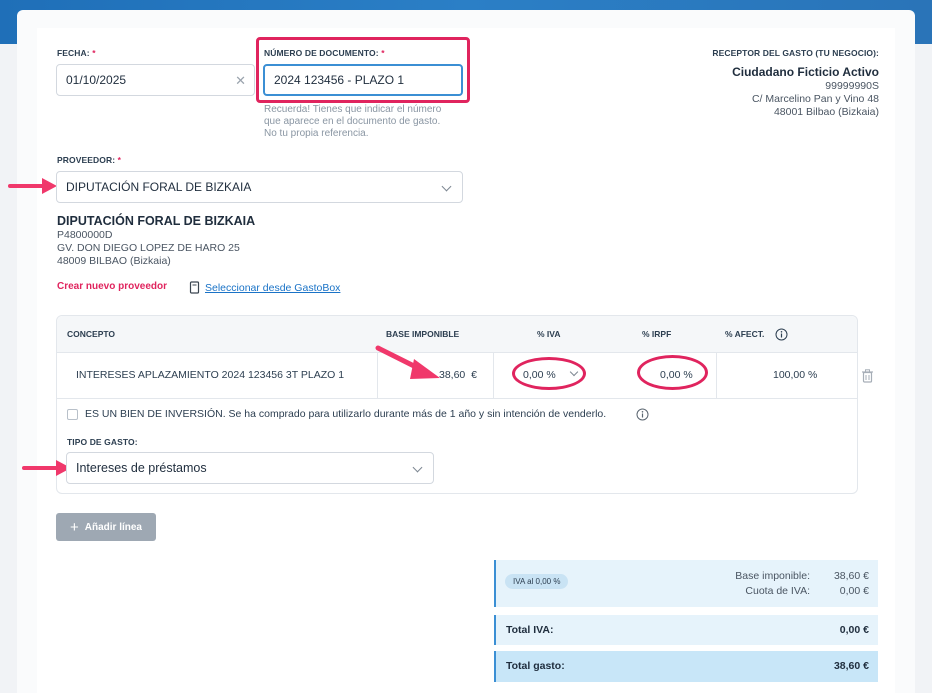  Describe the element at coordinates (72, 414) in the screenshot. I see `inversion-checkbox` at that location.